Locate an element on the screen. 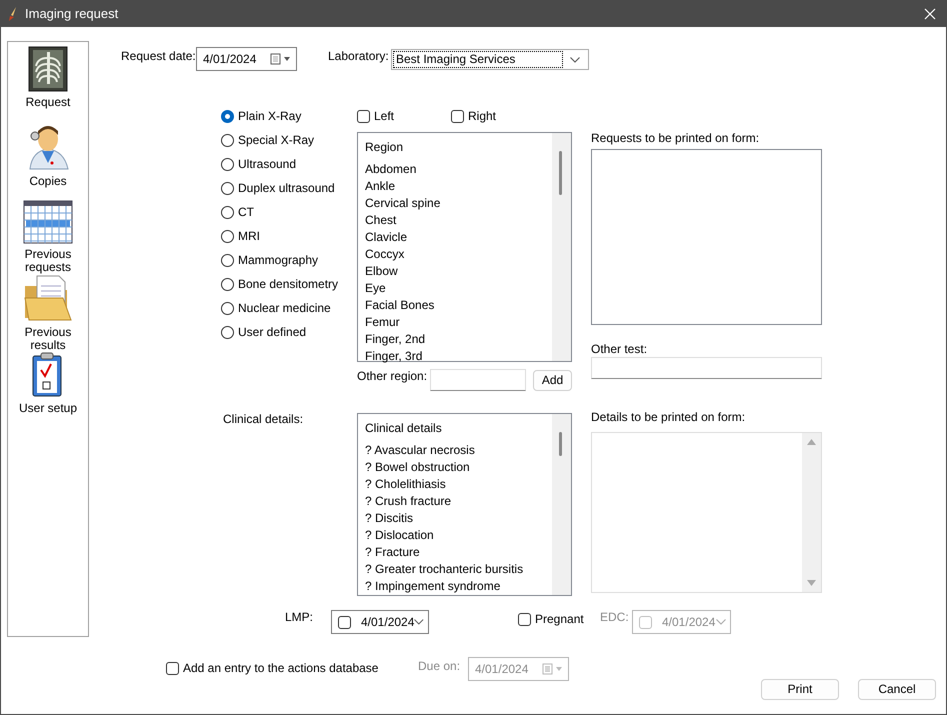 Image resolution: width=947 pixels, height=715 pixels. list-item: Abdomen is located at coordinates (458, 169).